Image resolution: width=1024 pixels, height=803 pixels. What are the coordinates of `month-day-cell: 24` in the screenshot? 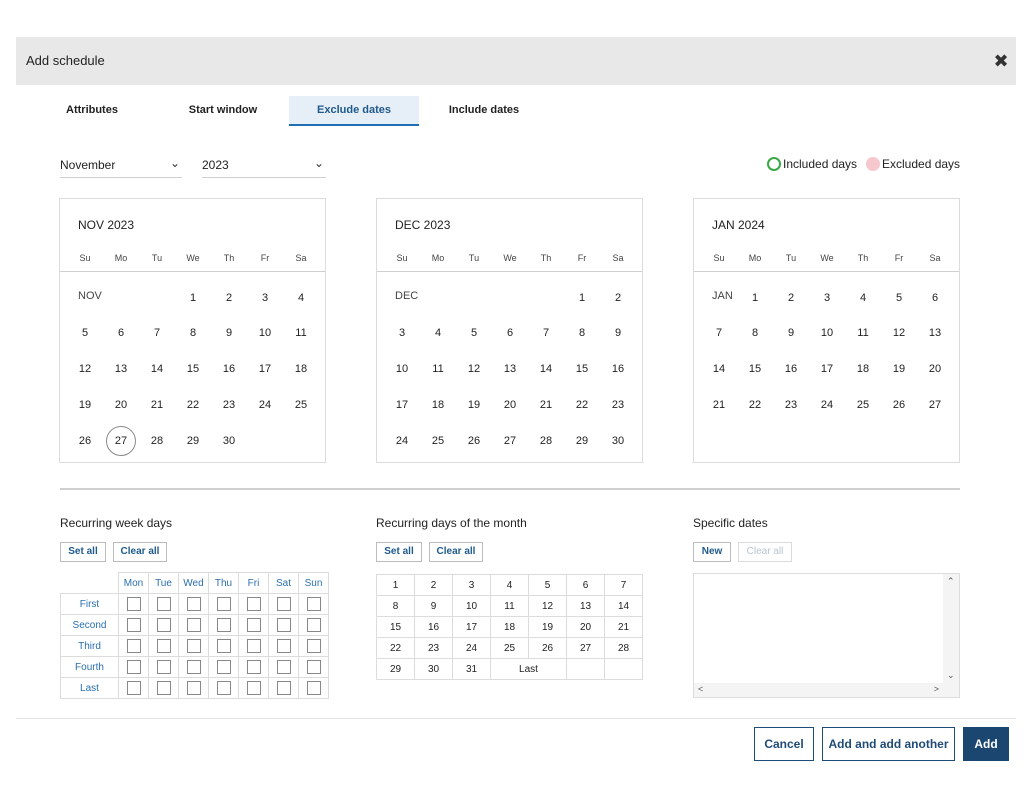 It's located at (471, 648).